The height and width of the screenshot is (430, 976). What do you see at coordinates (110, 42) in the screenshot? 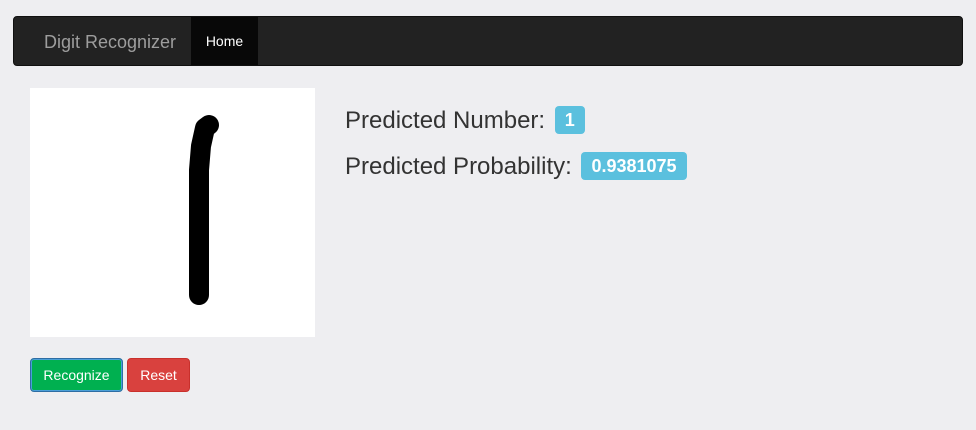
I see `navbar-brand: Digit Recognizer` at bounding box center [110, 42].